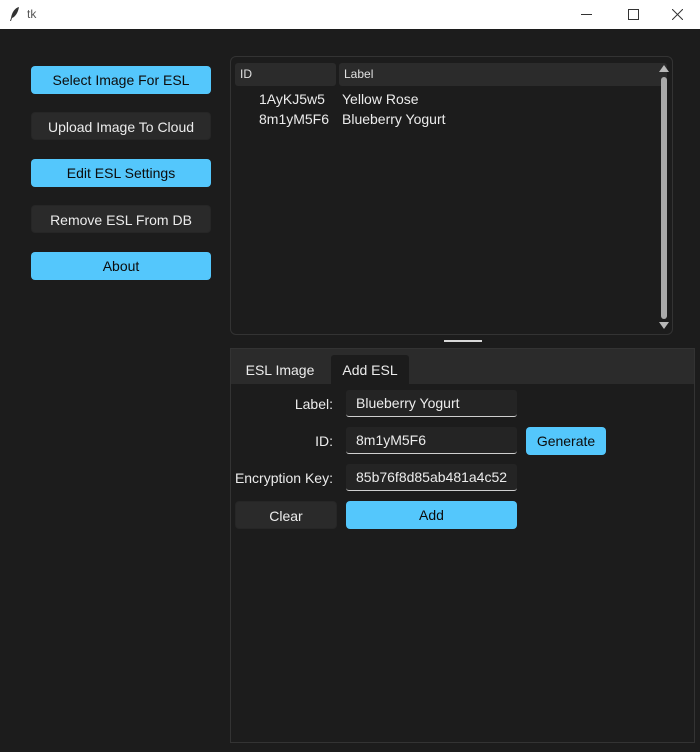  I want to click on close-button, so click(677, 14).